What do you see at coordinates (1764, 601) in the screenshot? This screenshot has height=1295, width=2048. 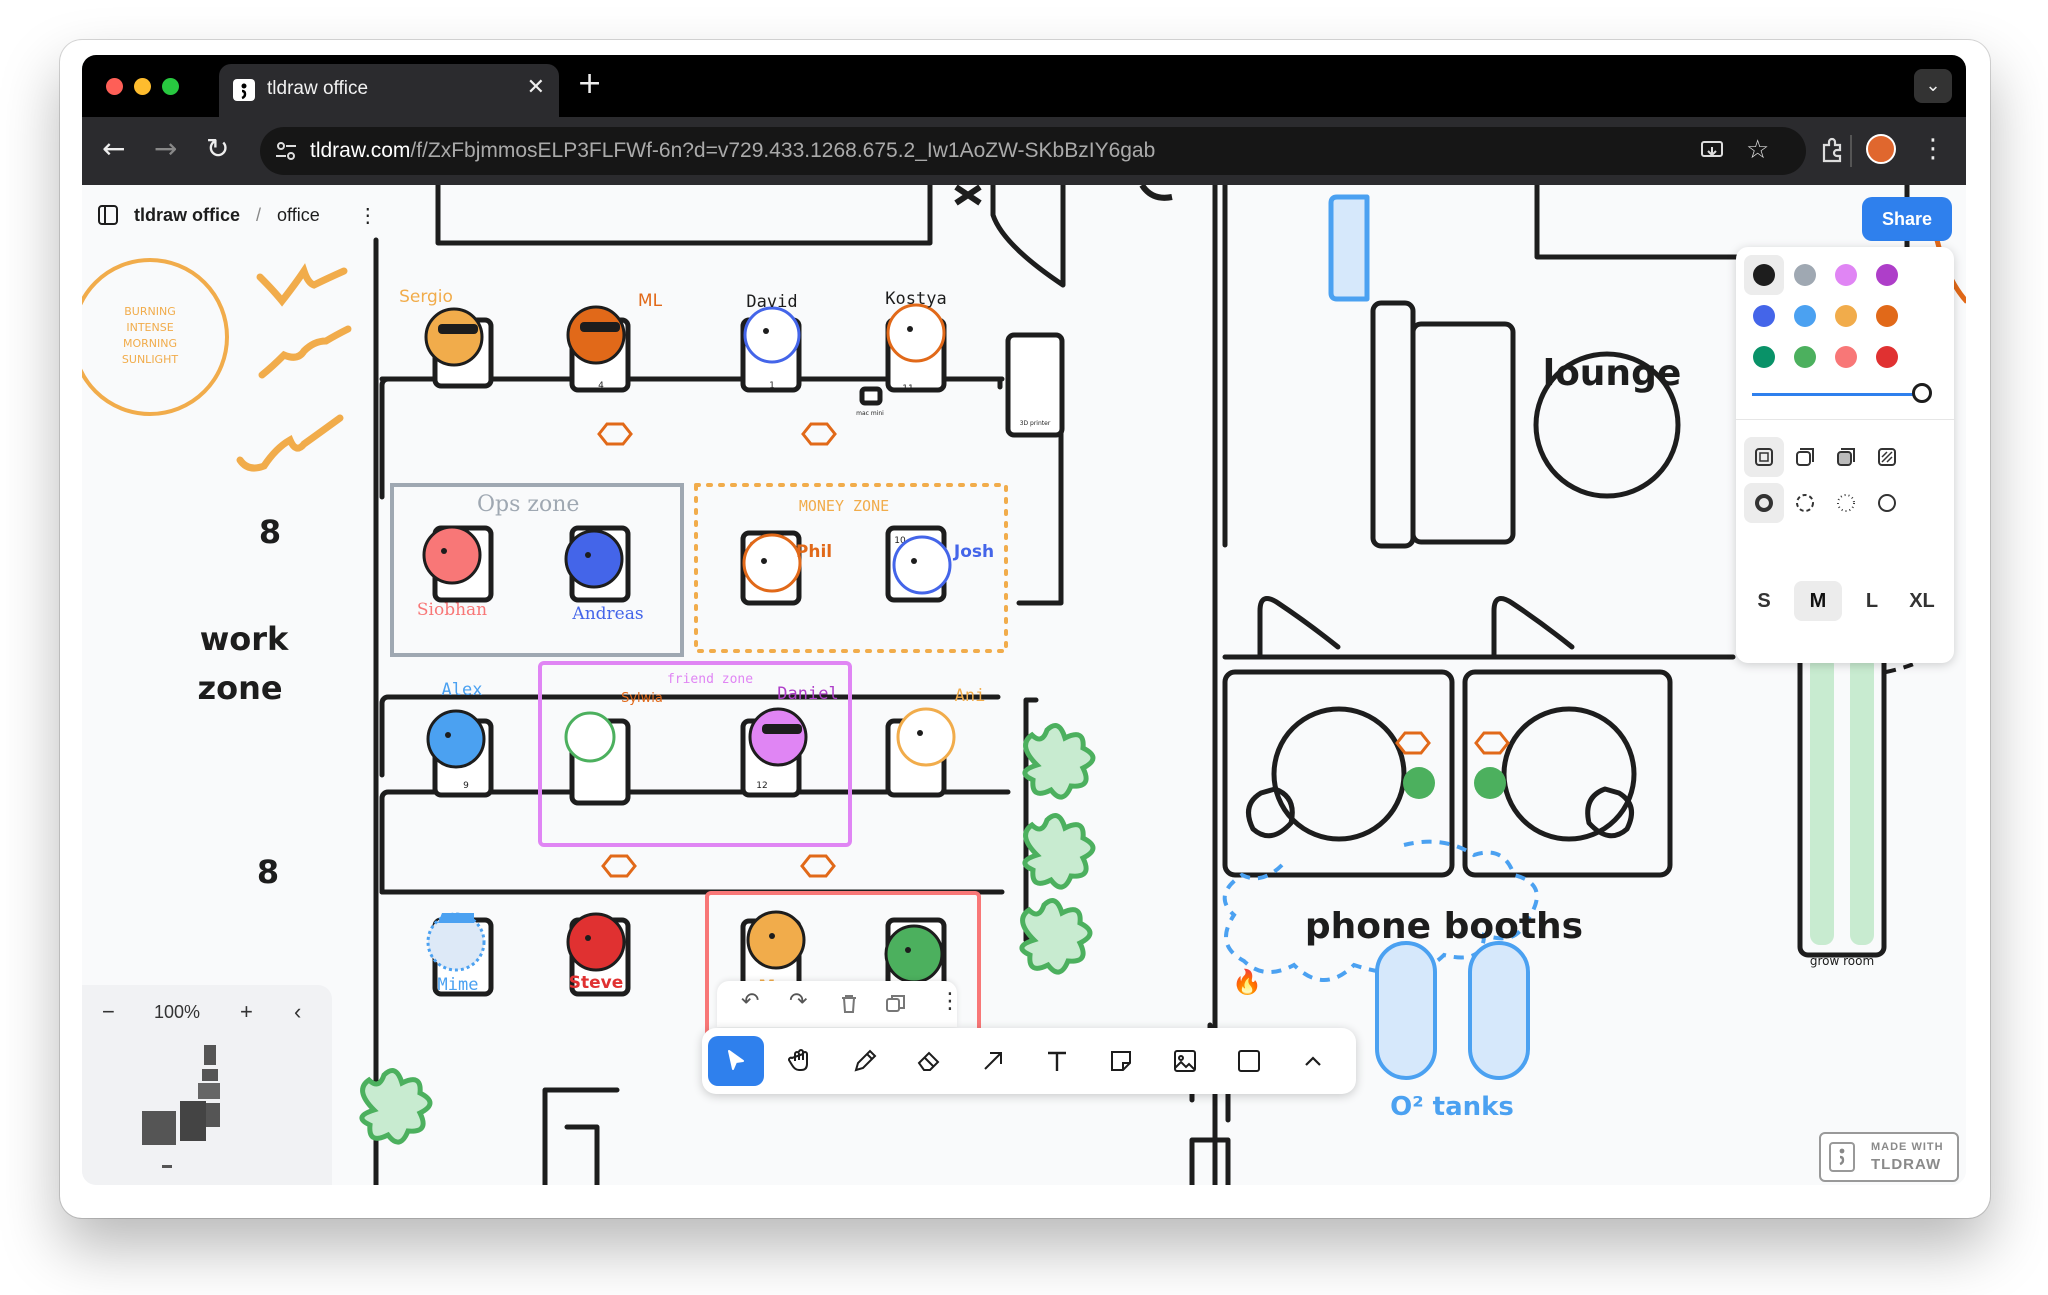 I see `size-s-button: S` at bounding box center [1764, 601].